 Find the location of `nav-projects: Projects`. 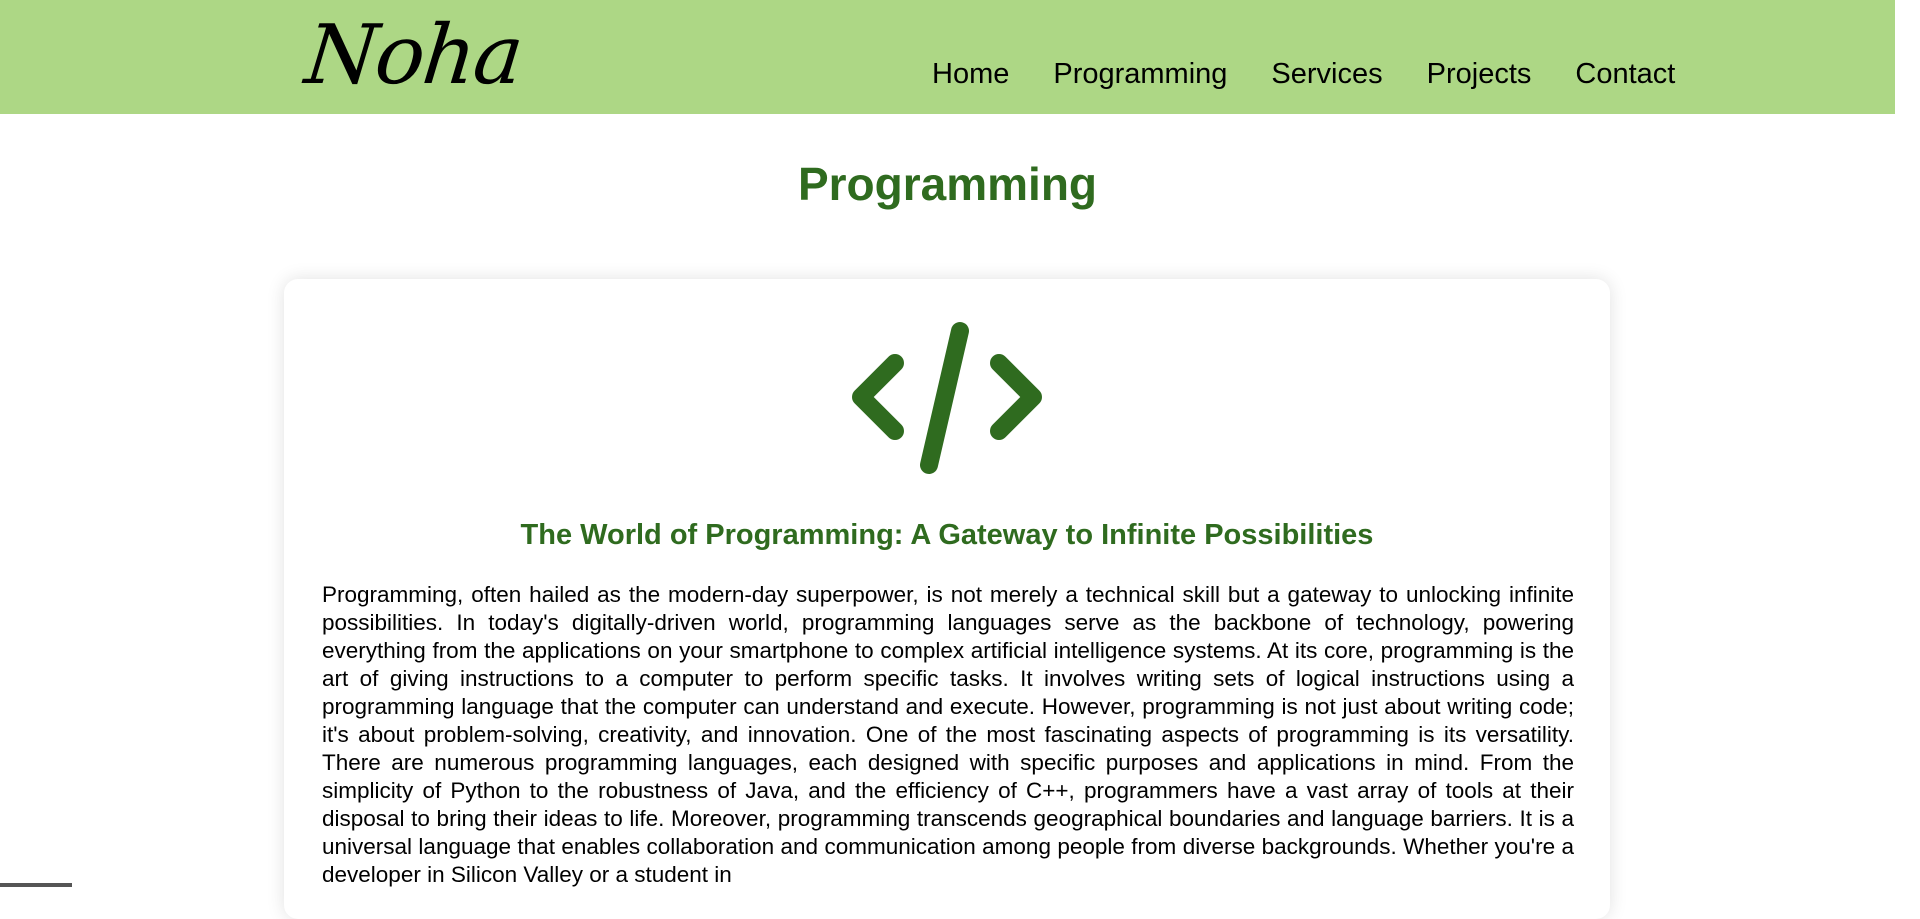

nav-projects: Projects is located at coordinates (1479, 74).